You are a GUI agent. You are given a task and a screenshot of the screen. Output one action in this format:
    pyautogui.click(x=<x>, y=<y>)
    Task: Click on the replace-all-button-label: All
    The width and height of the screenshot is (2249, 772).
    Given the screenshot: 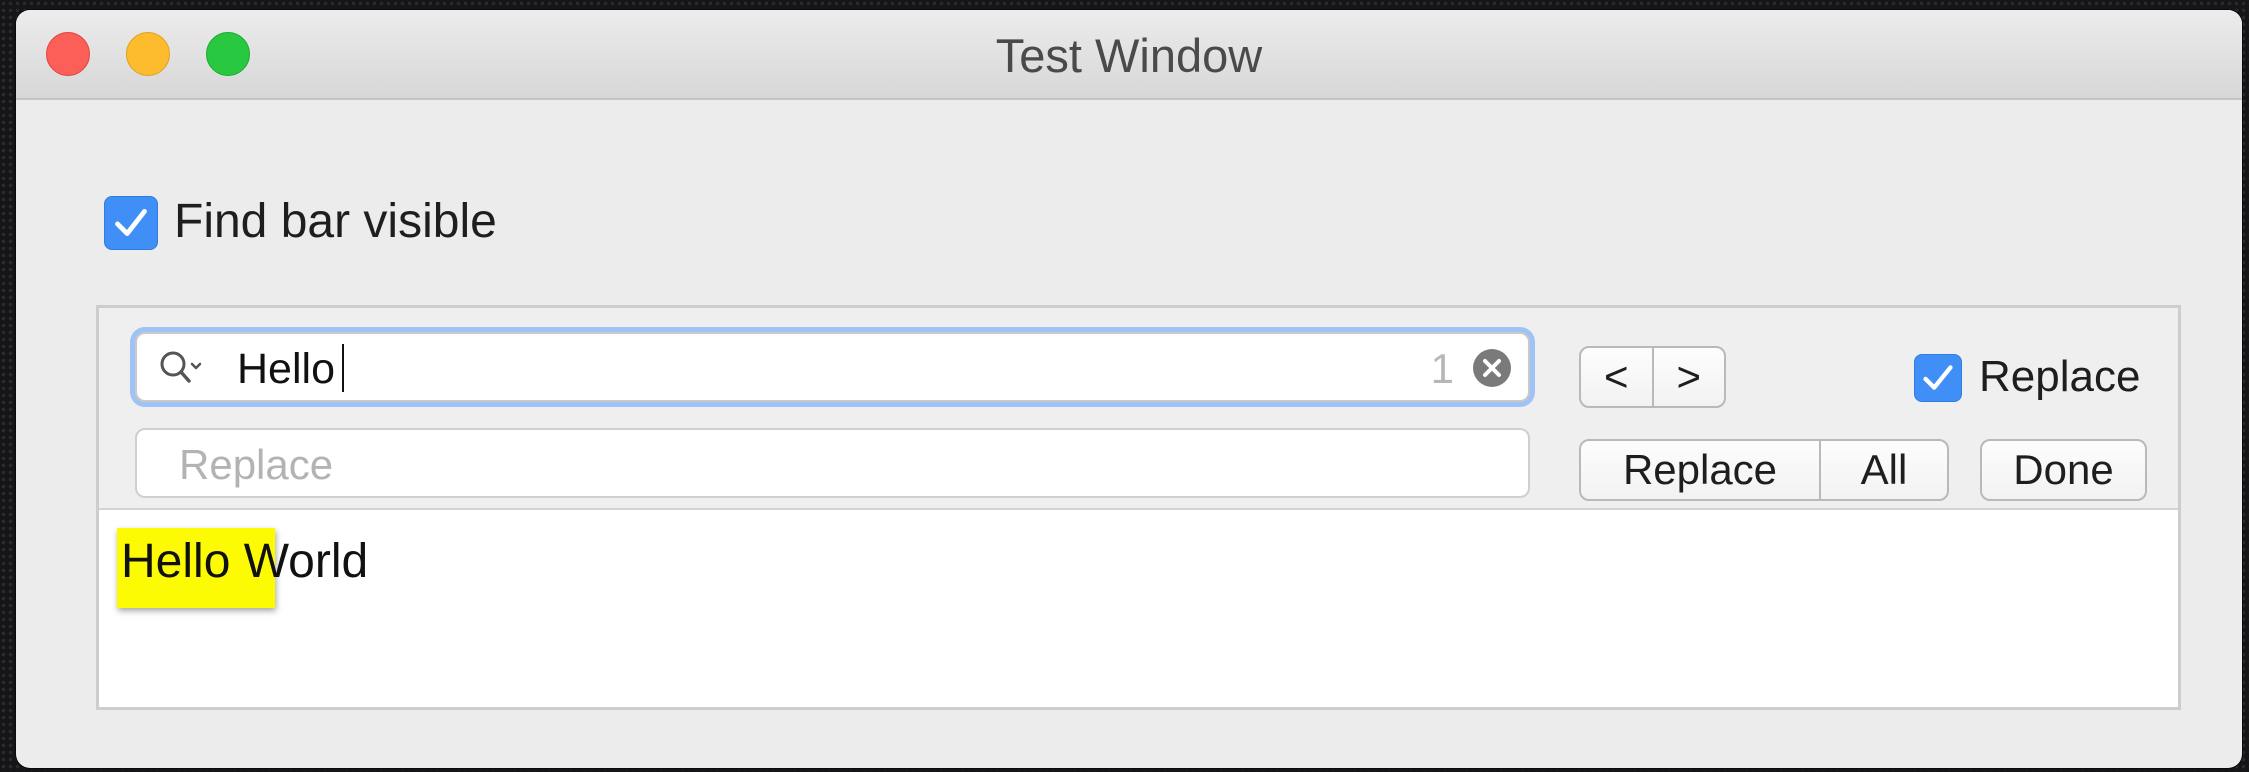 What is the action you would take?
    pyautogui.click(x=1884, y=469)
    